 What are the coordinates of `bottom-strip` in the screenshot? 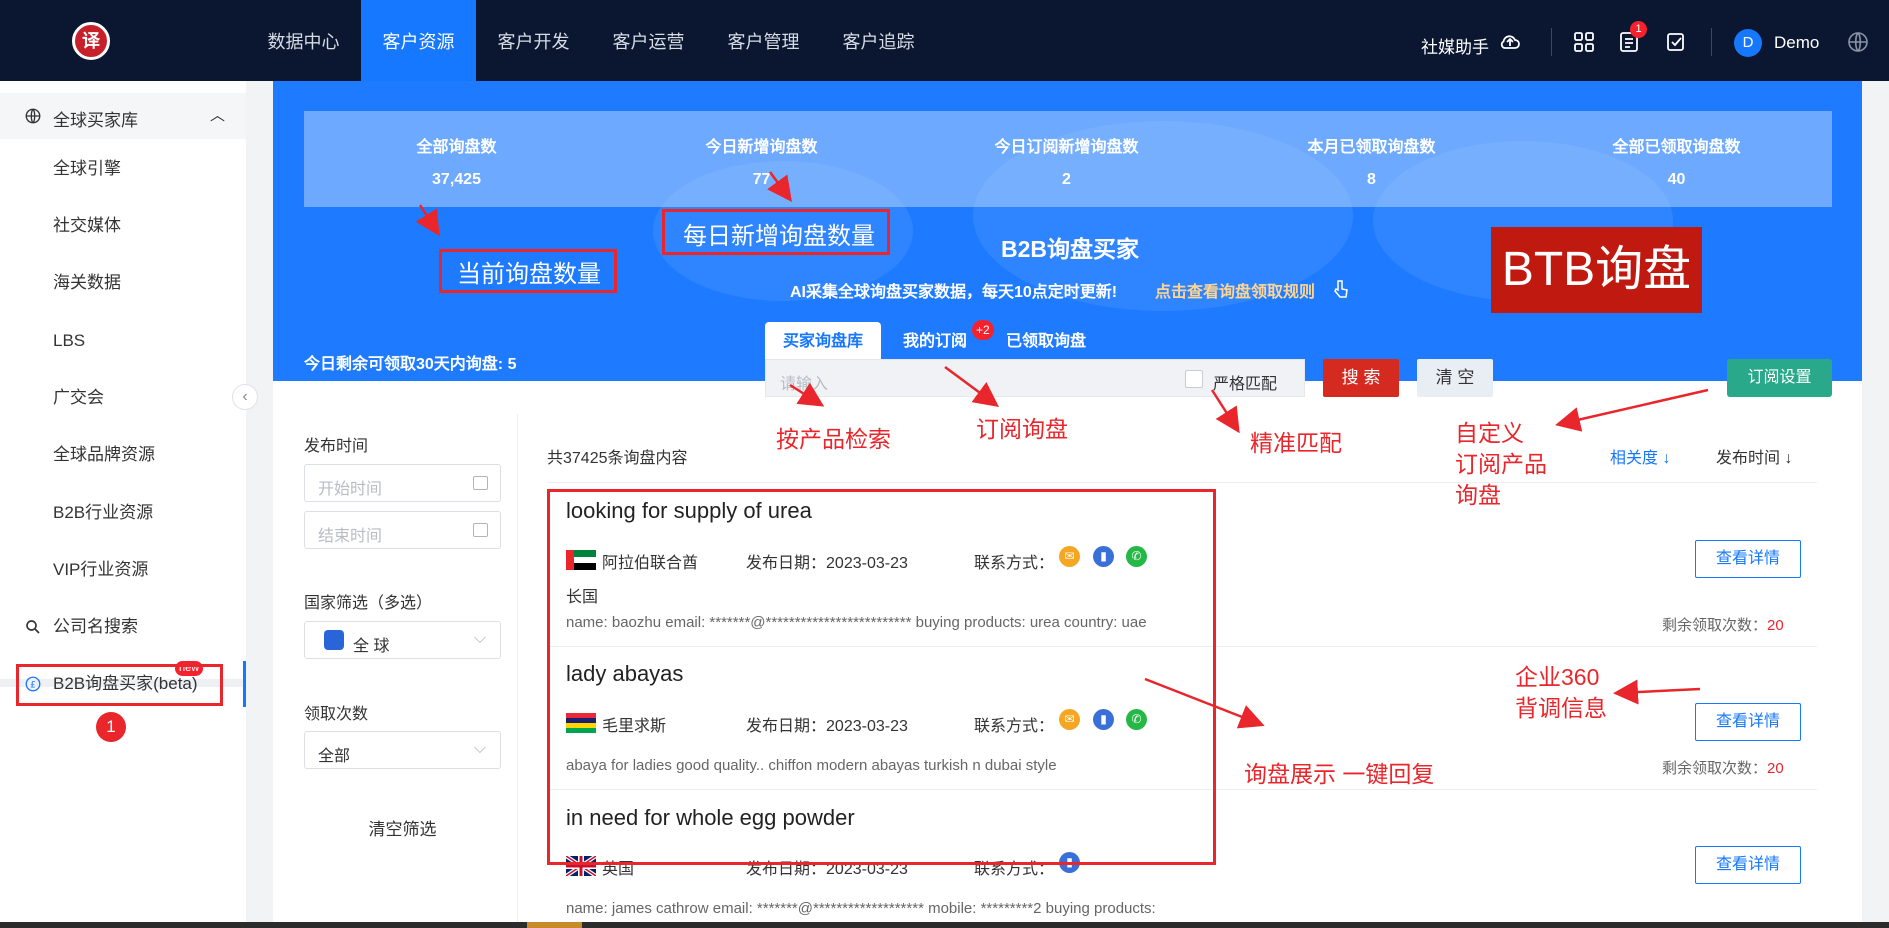 It's located at (944, 925).